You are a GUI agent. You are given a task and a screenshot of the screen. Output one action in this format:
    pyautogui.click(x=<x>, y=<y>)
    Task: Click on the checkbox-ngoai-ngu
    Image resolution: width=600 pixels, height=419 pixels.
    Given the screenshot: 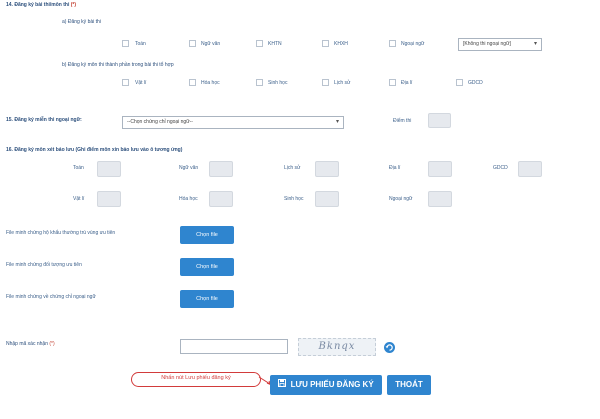 What is the action you would take?
    pyautogui.click(x=392, y=43)
    